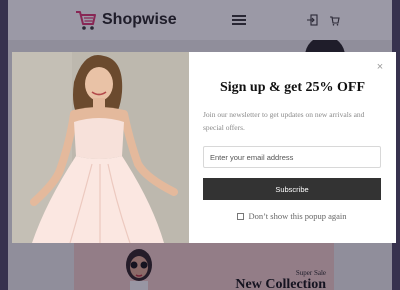 This screenshot has width=400, height=290. Describe the element at coordinates (292, 87) in the screenshot. I see `popup-title: Sign up & get 25% OFF` at that location.